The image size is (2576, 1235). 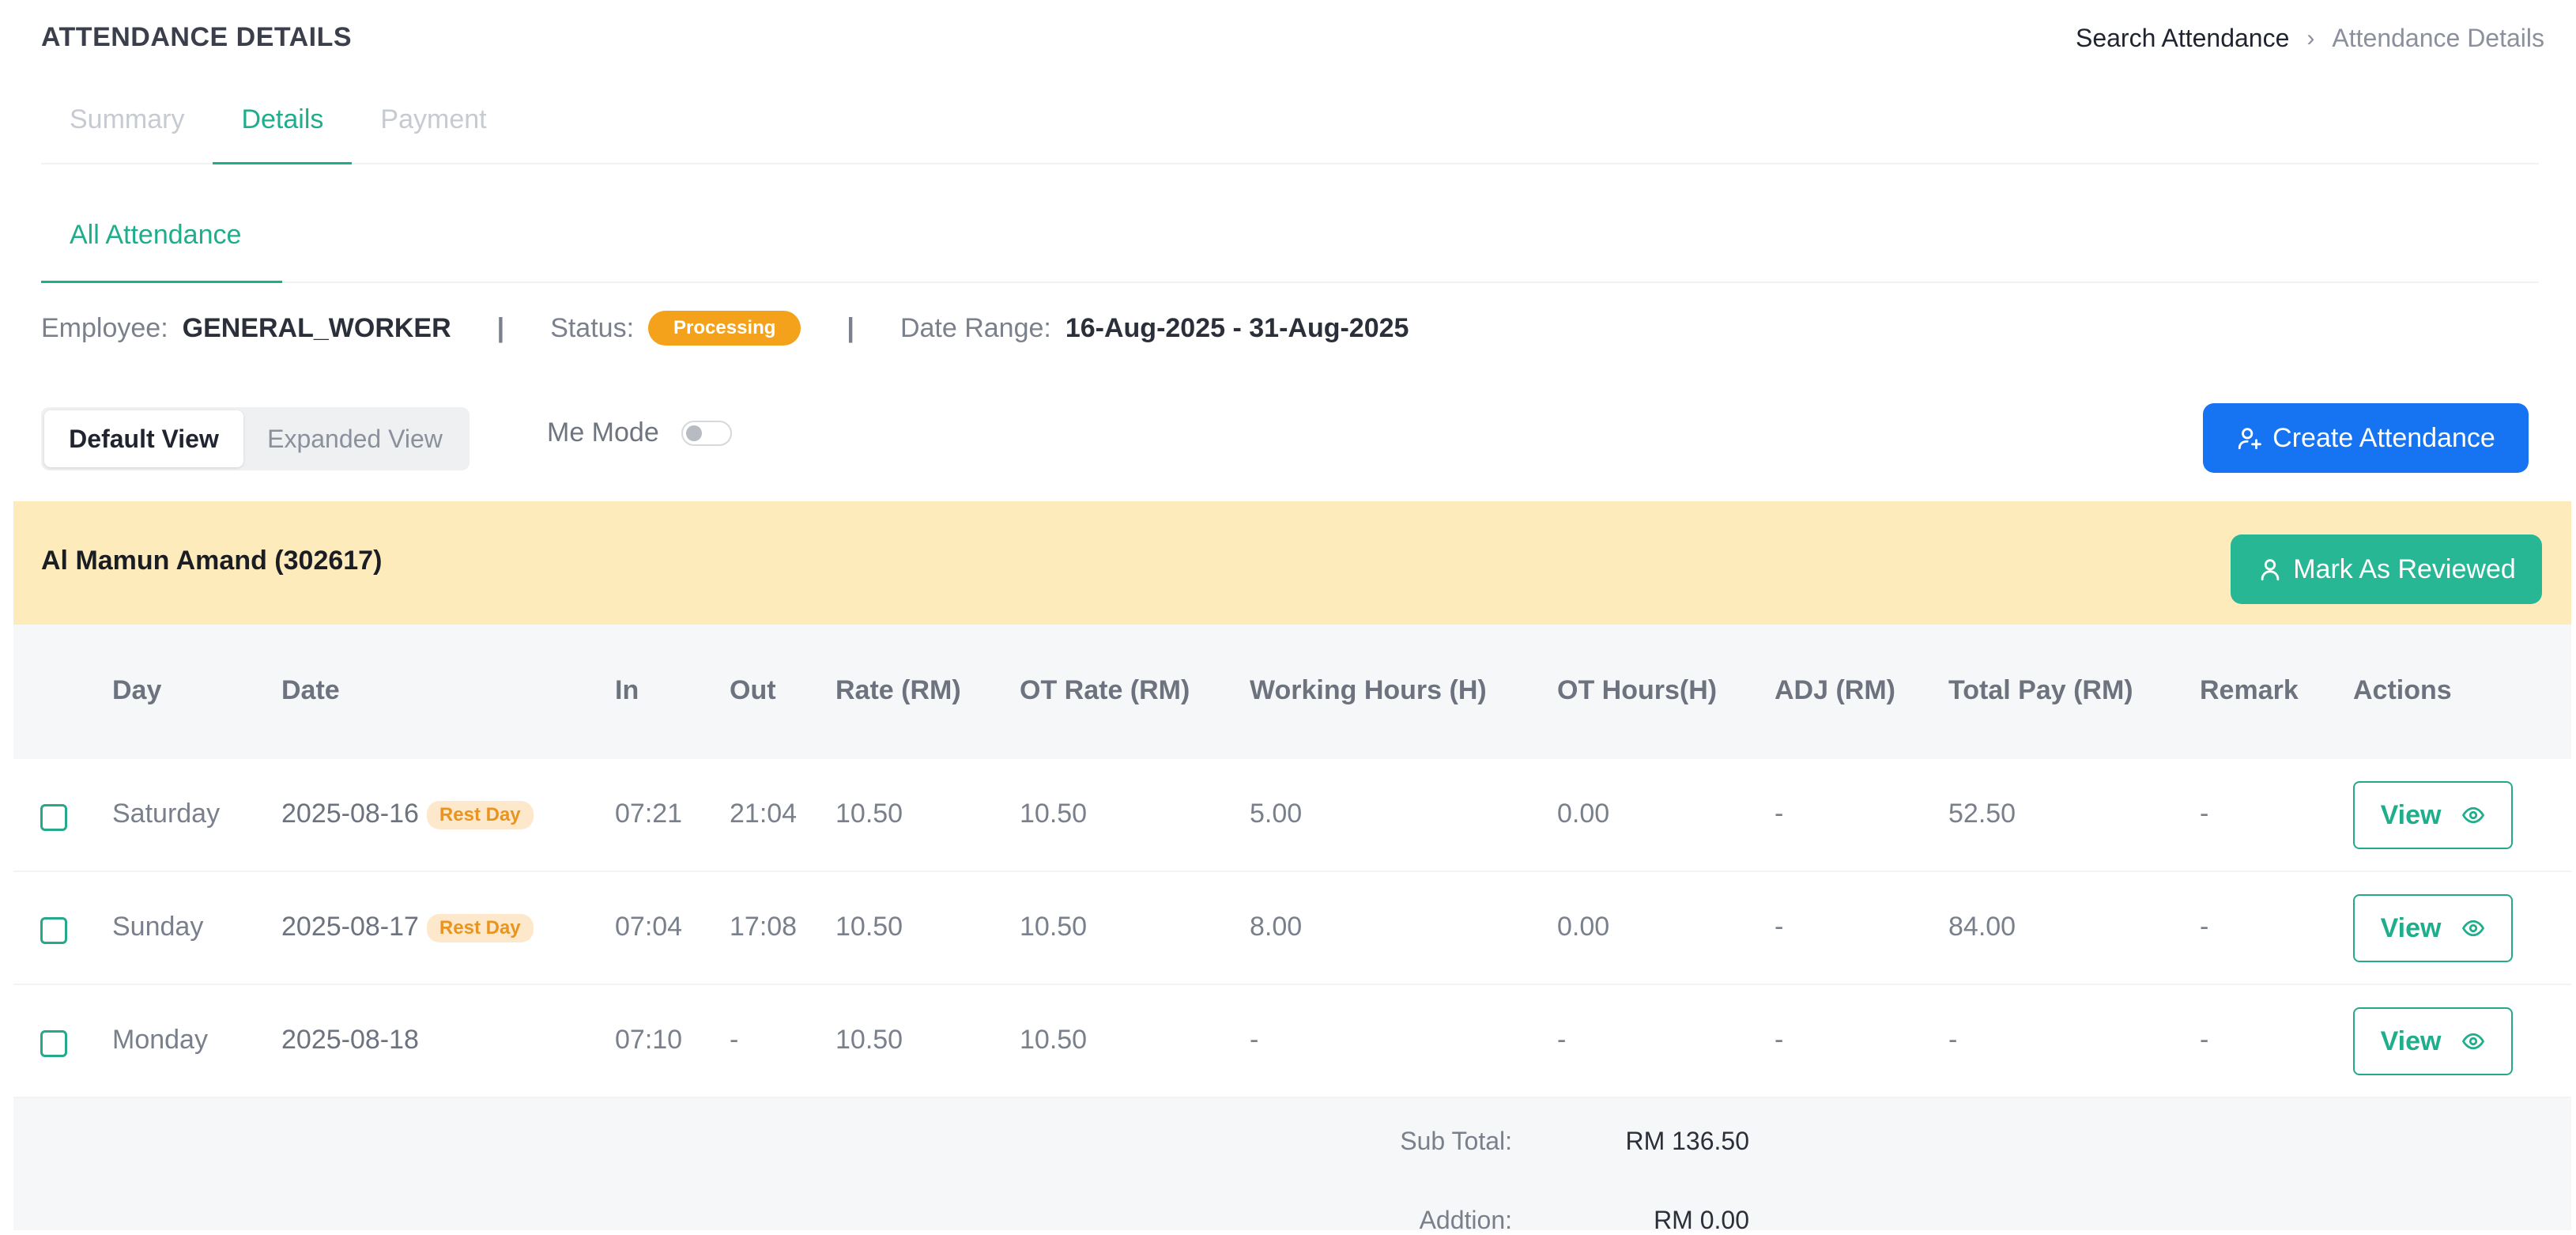 What do you see at coordinates (162, 251) in the screenshot?
I see `tab-all-attendance: All Attendance` at bounding box center [162, 251].